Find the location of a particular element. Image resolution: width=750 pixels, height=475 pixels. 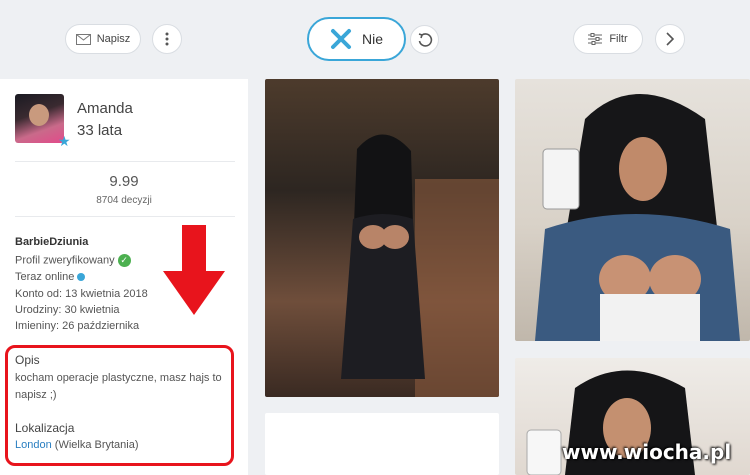

online-status: Teraz online is located at coordinates (50, 277).